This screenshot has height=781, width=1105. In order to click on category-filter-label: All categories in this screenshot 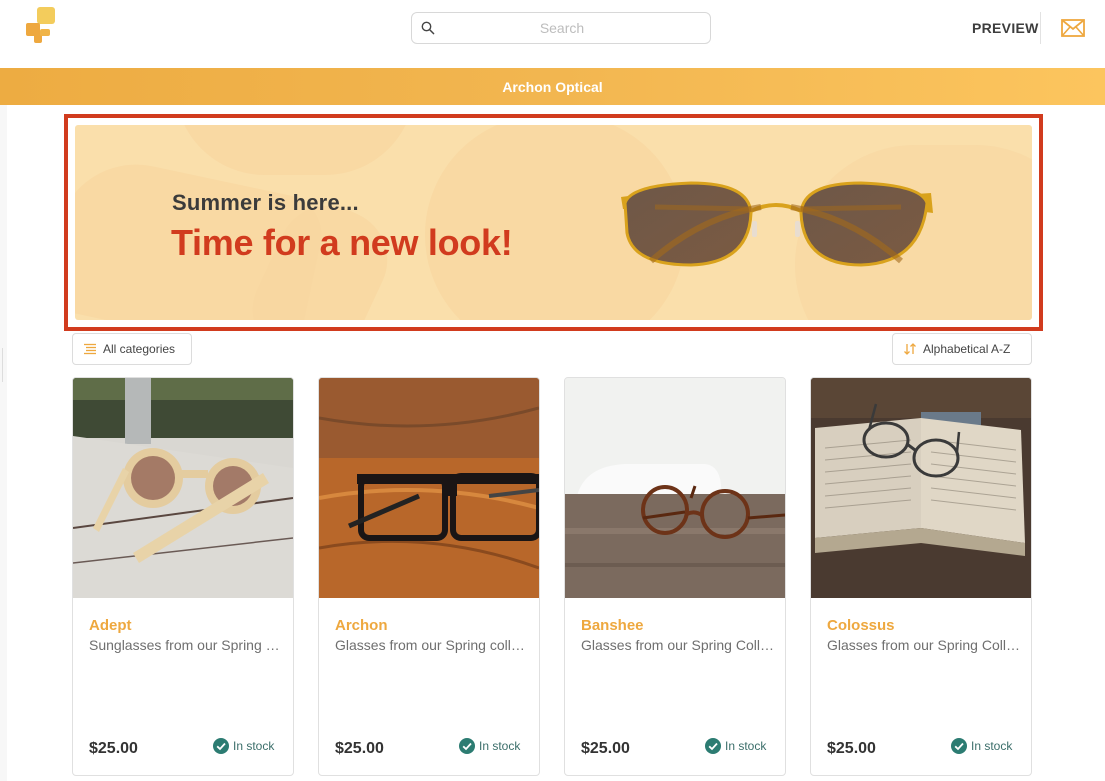, I will do `click(139, 349)`.